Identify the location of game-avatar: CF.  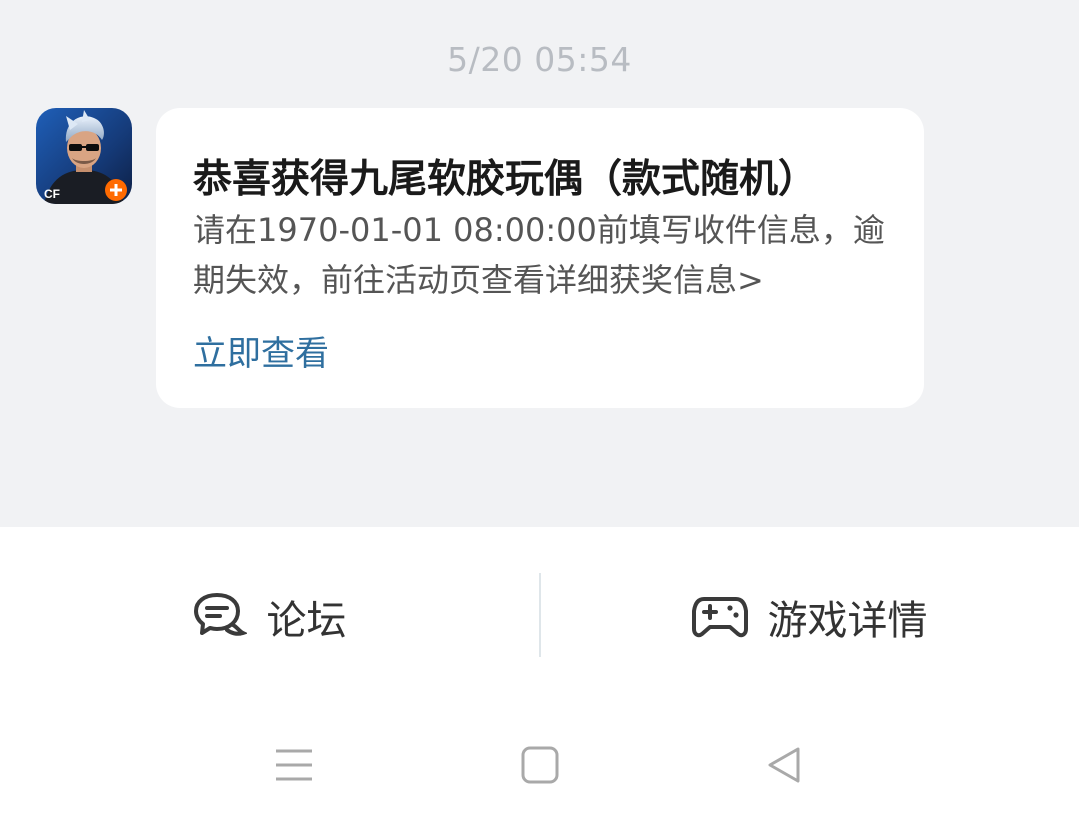
(84, 156).